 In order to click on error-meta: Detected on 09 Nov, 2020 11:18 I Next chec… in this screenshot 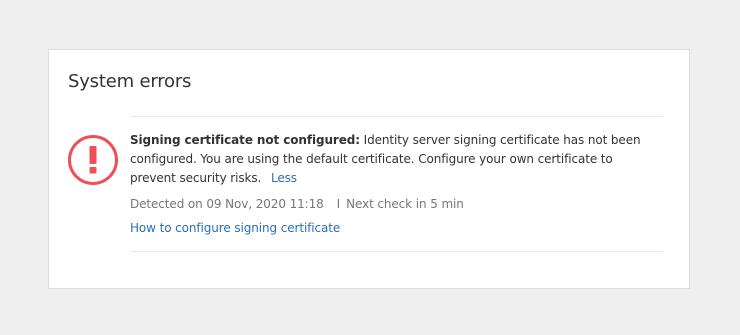, I will do `click(390, 204)`.